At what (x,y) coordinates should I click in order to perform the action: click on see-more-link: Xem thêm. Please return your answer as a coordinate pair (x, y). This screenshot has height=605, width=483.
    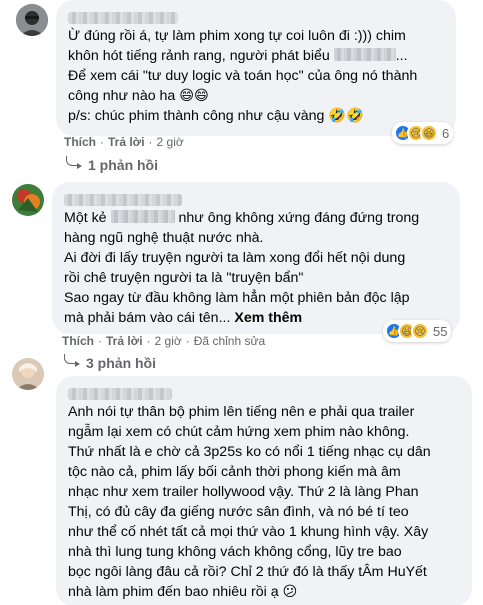
    Looking at the image, I should click on (268, 318).